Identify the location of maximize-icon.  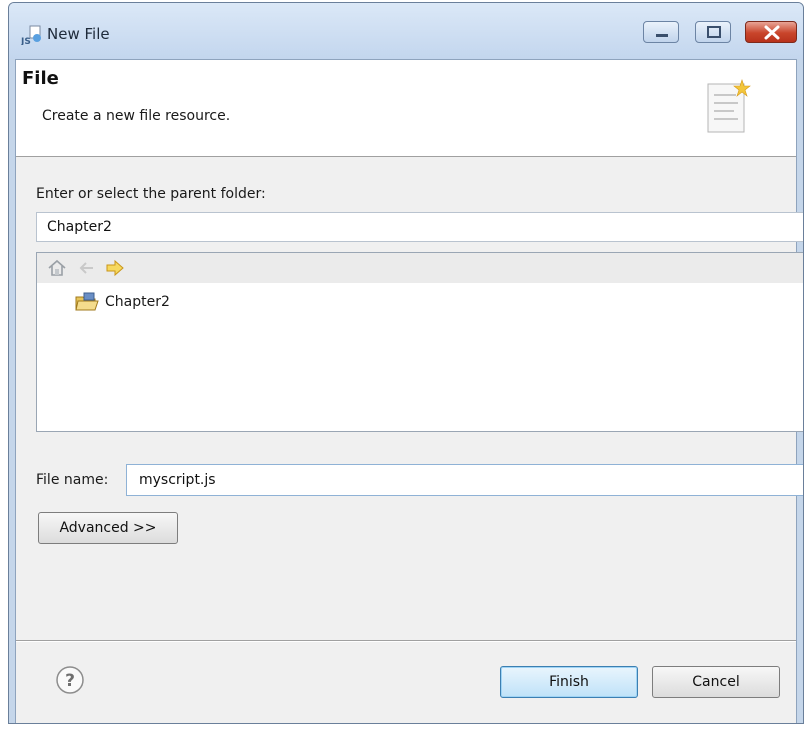
(714, 32).